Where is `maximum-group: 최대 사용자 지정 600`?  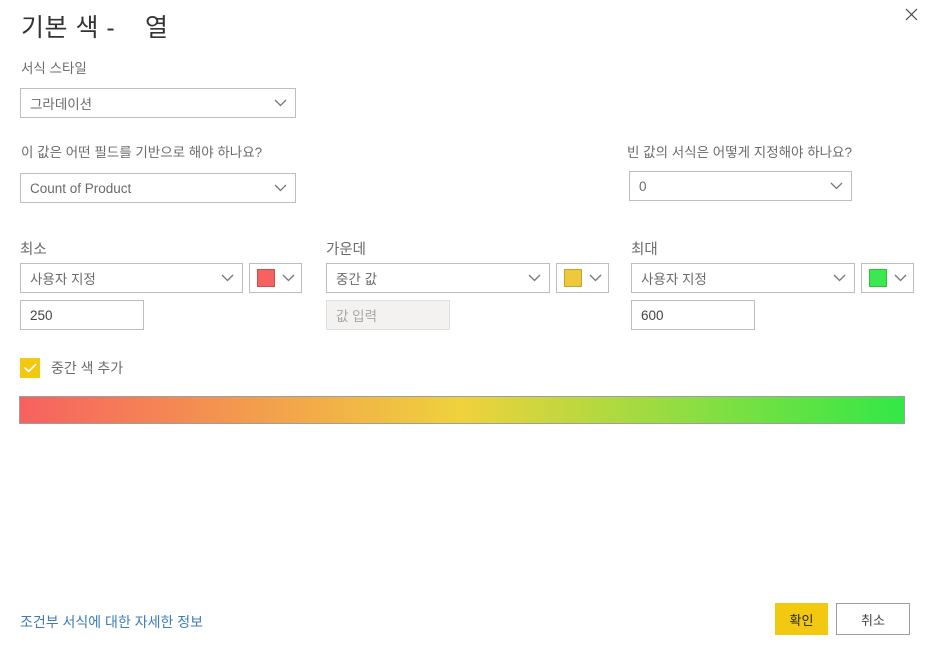 maximum-group: 최대 사용자 지정 600 is located at coordinates (772, 284).